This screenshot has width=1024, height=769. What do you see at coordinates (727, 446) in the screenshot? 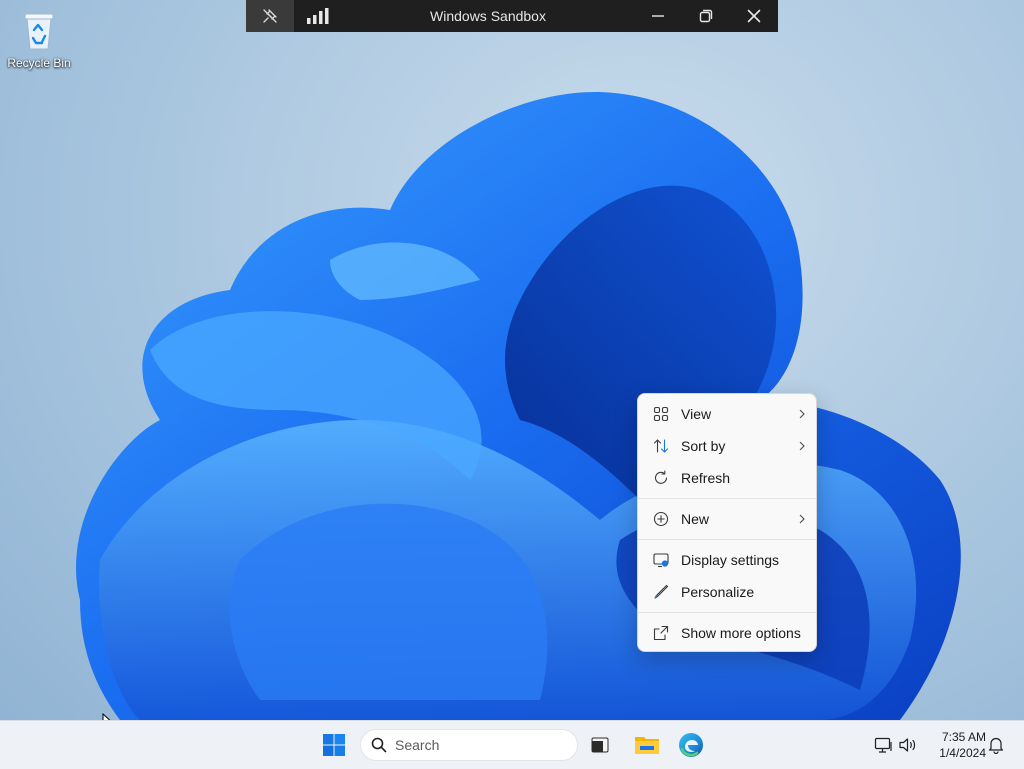
I see `menu-item-sort-by: Sort by` at bounding box center [727, 446].